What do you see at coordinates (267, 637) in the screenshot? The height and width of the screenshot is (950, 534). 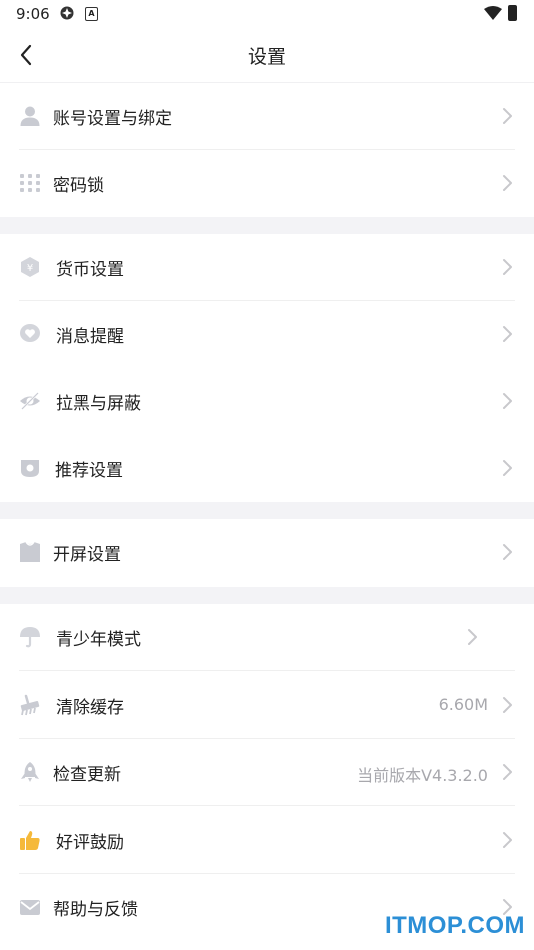 I see `settings-item-teen-mode: 青少年模式` at bounding box center [267, 637].